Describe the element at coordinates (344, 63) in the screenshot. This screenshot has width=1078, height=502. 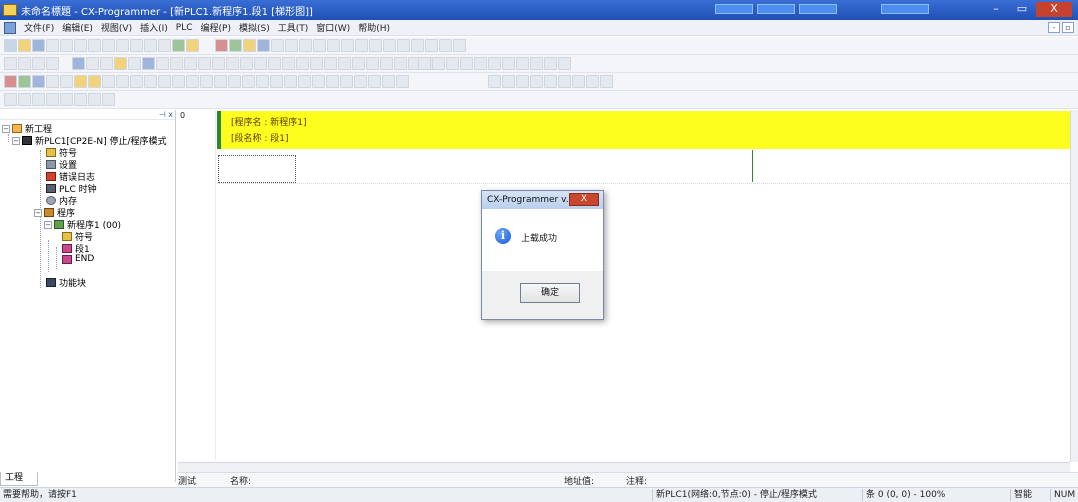
I see `sfc-icon` at that location.